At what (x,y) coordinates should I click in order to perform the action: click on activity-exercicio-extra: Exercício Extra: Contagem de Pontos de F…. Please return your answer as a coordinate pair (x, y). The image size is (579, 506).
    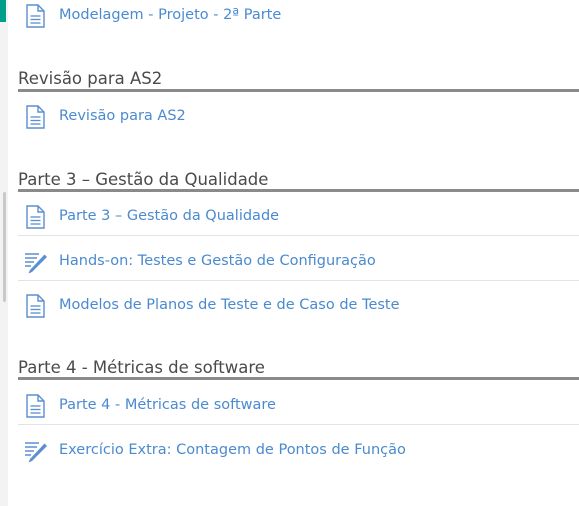
    Looking at the image, I should click on (298, 451).